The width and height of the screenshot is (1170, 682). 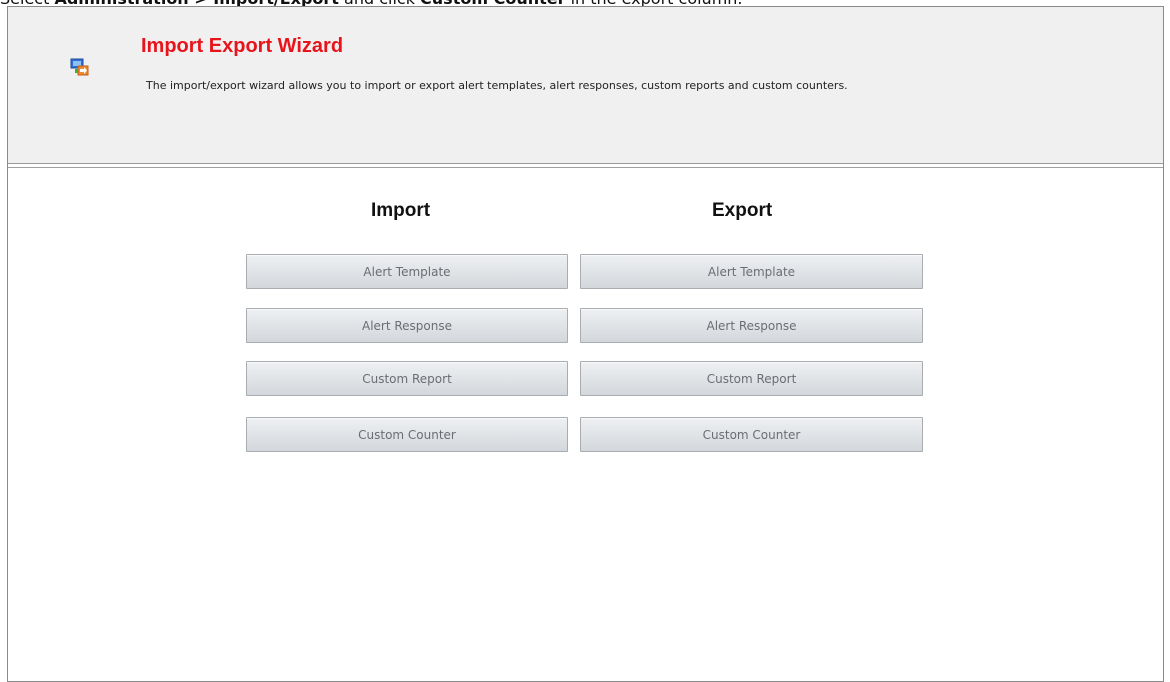 I want to click on export-custom-counter-button: Custom Counter, so click(x=751, y=434).